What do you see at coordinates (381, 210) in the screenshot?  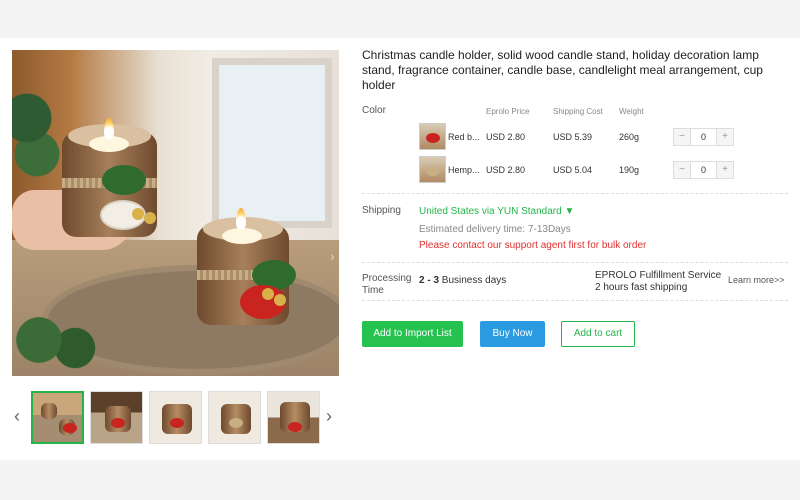 I see `shipping-label: Shipping` at bounding box center [381, 210].